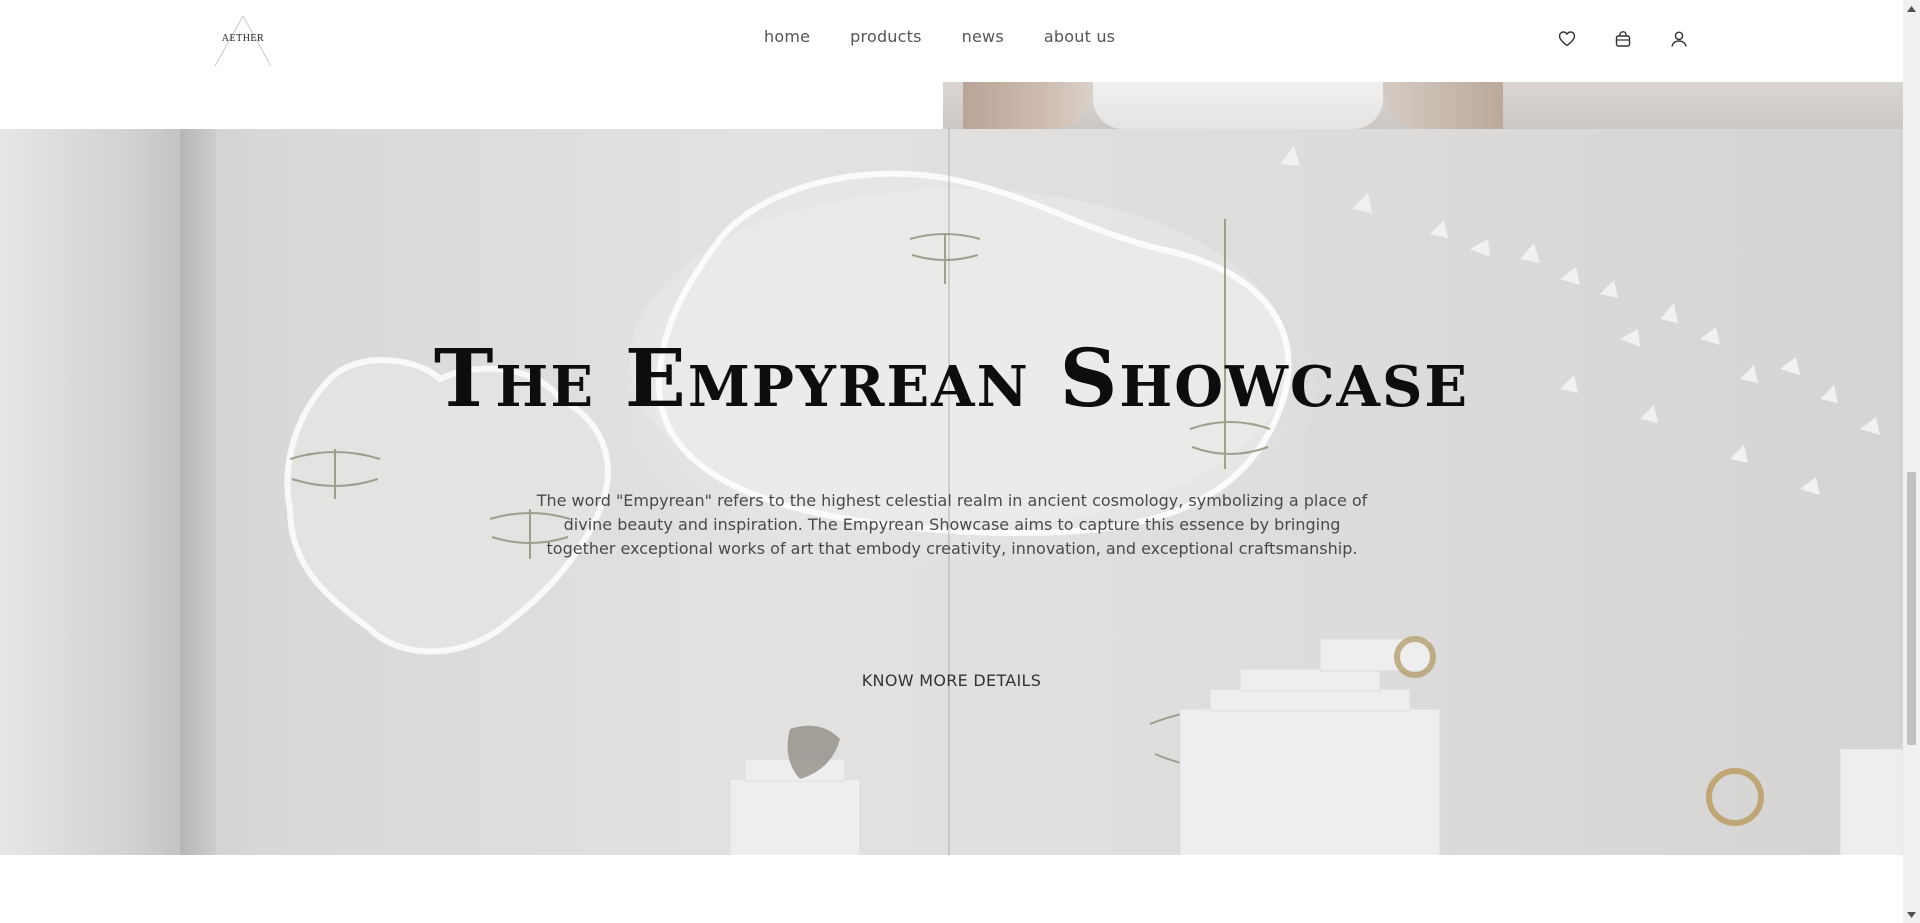 The width and height of the screenshot is (1920, 923). What do you see at coordinates (243, 38) in the screenshot?
I see `logo-text: AETHER` at bounding box center [243, 38].